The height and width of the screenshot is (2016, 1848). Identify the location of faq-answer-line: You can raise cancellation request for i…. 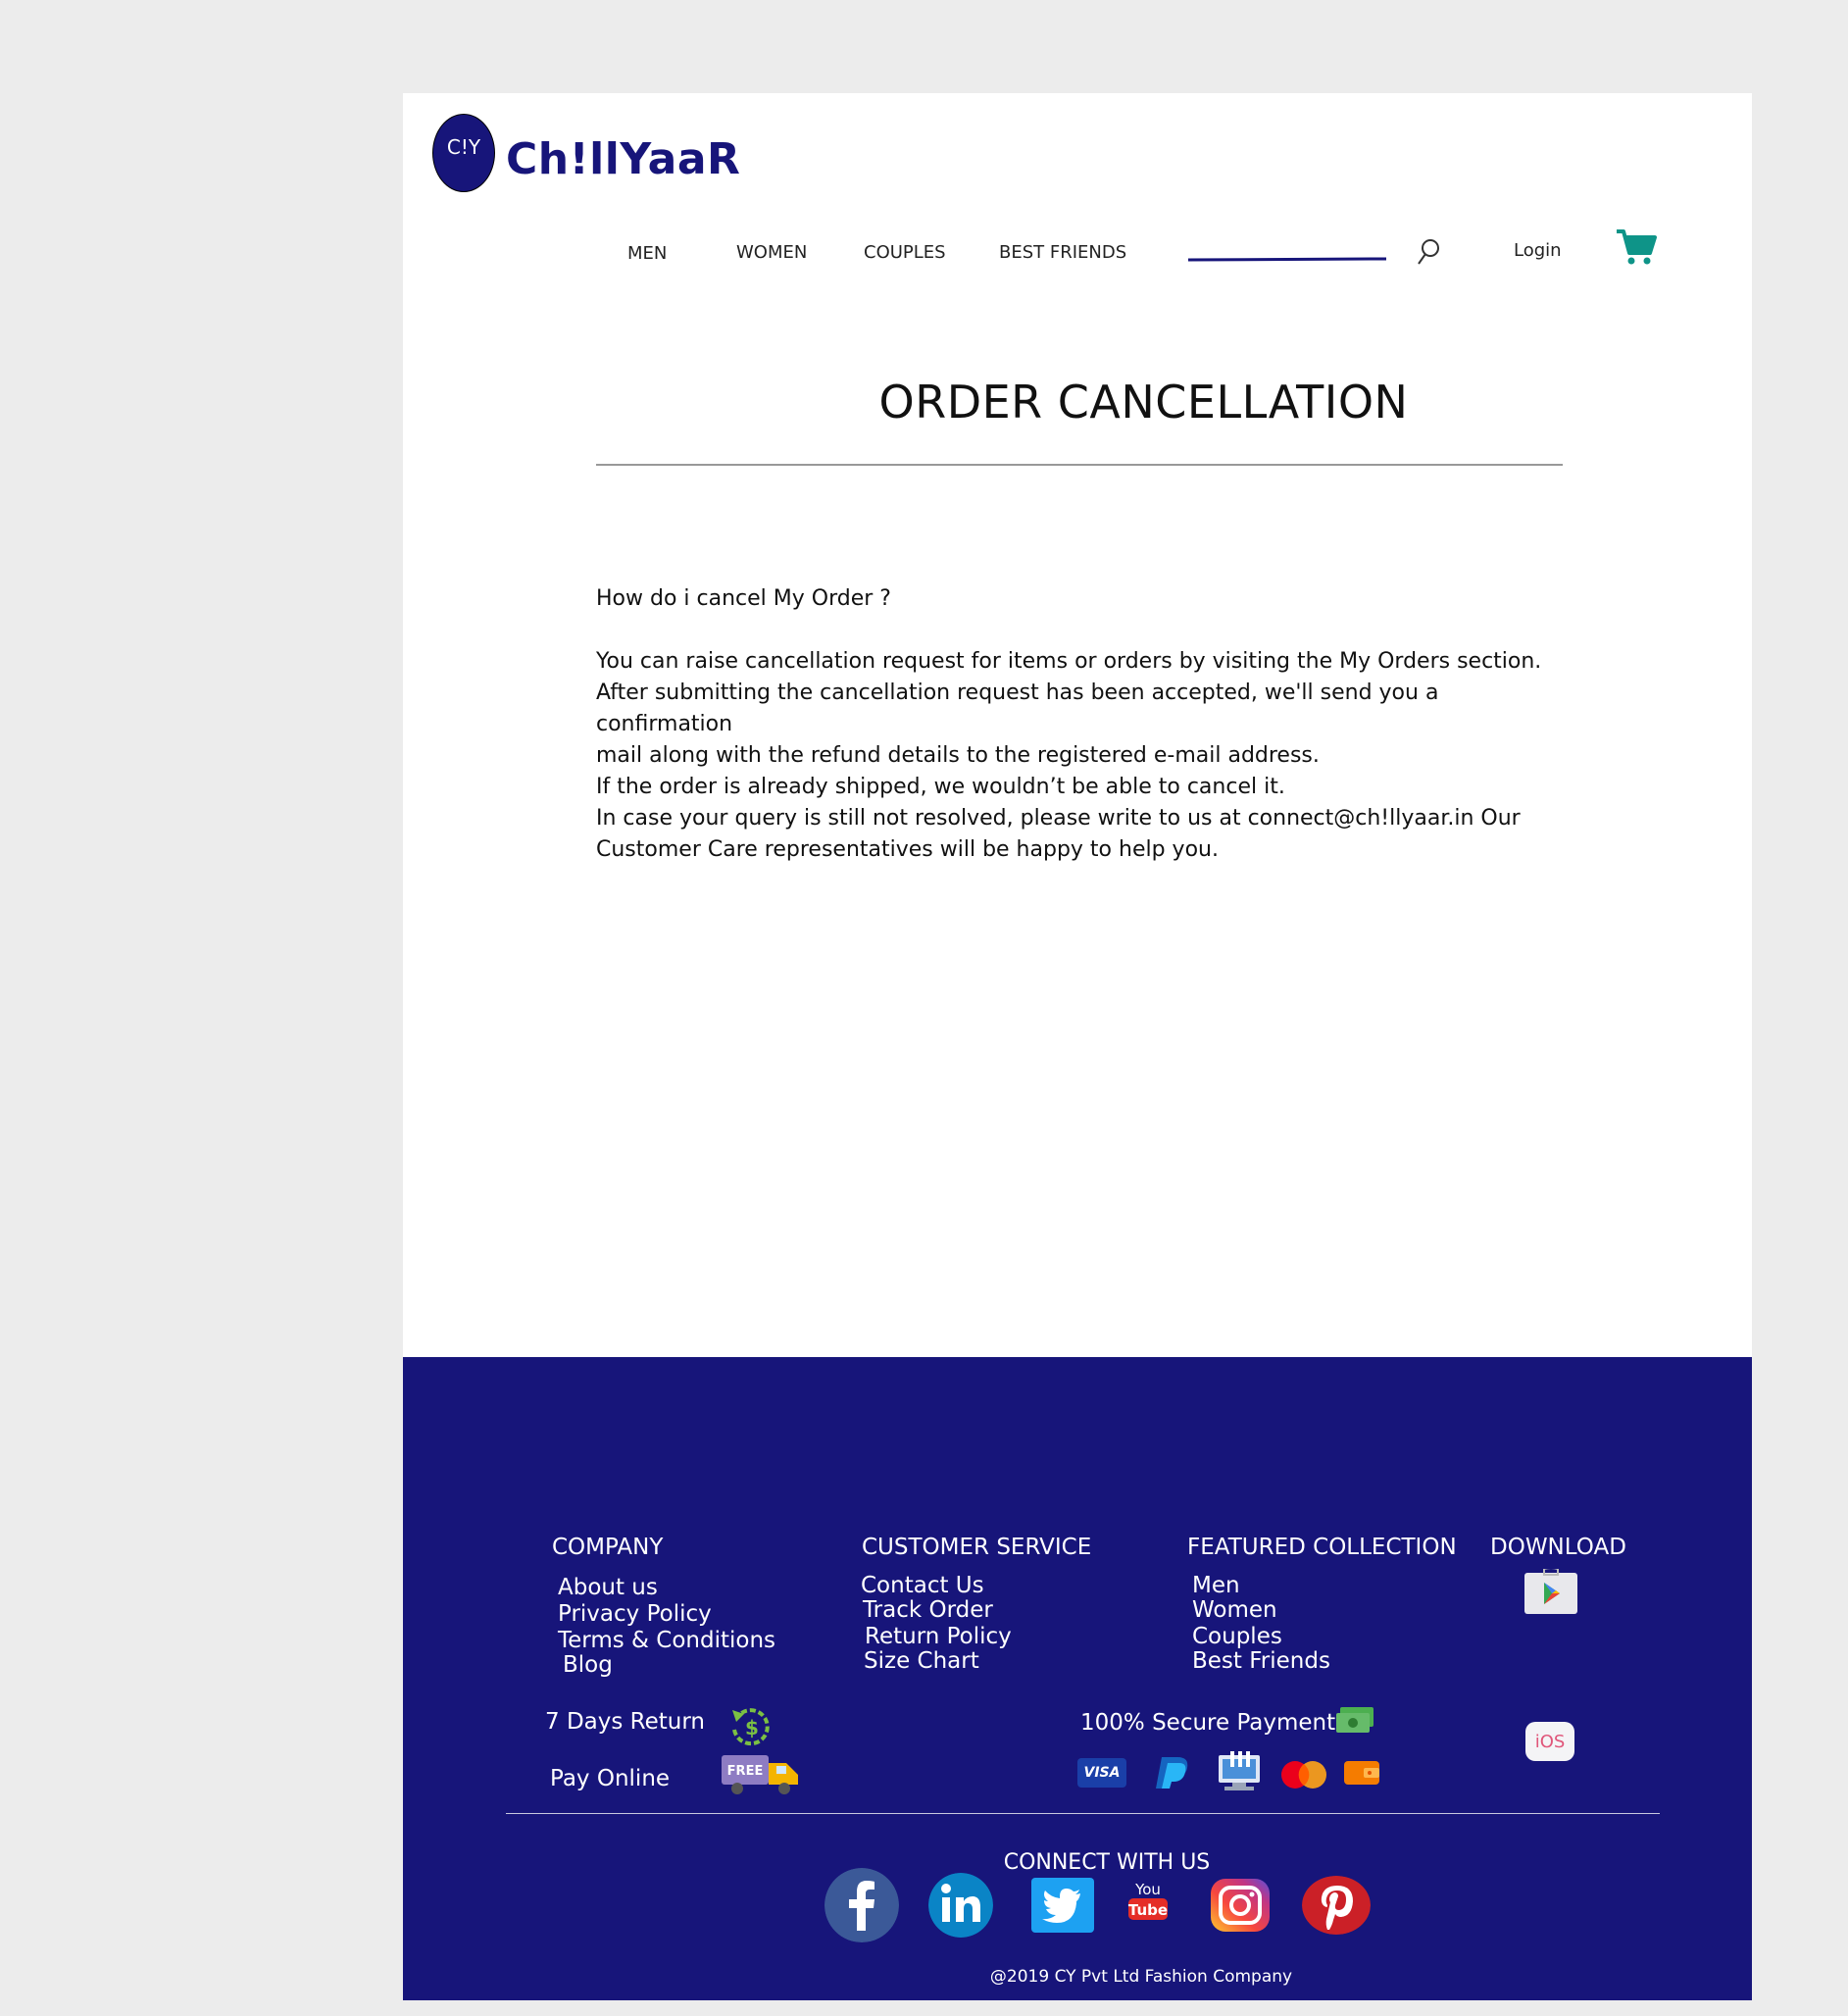
(1069, 661).